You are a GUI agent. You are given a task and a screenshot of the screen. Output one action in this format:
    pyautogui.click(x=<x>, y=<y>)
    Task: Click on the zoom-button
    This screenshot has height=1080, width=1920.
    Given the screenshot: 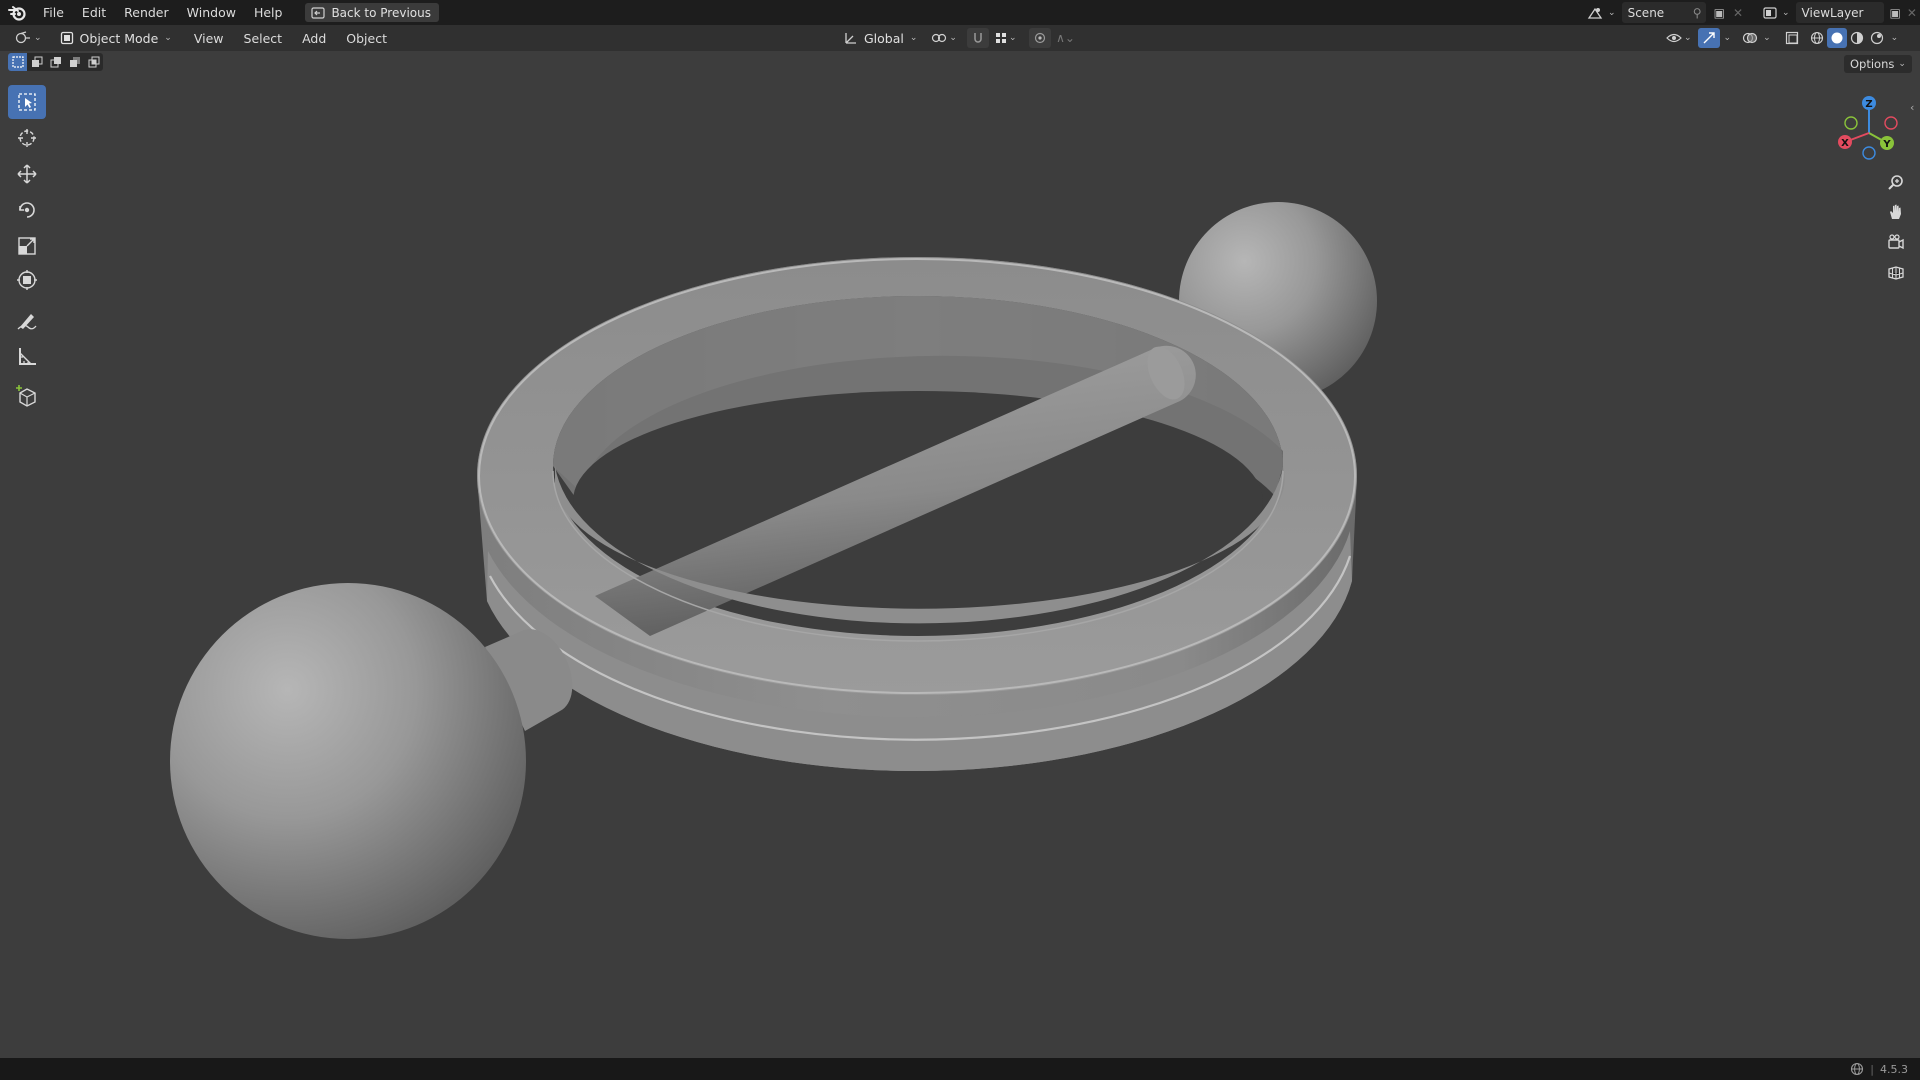 What is the action you would take?
    pyautogui.click(x=1896, y=182)
    